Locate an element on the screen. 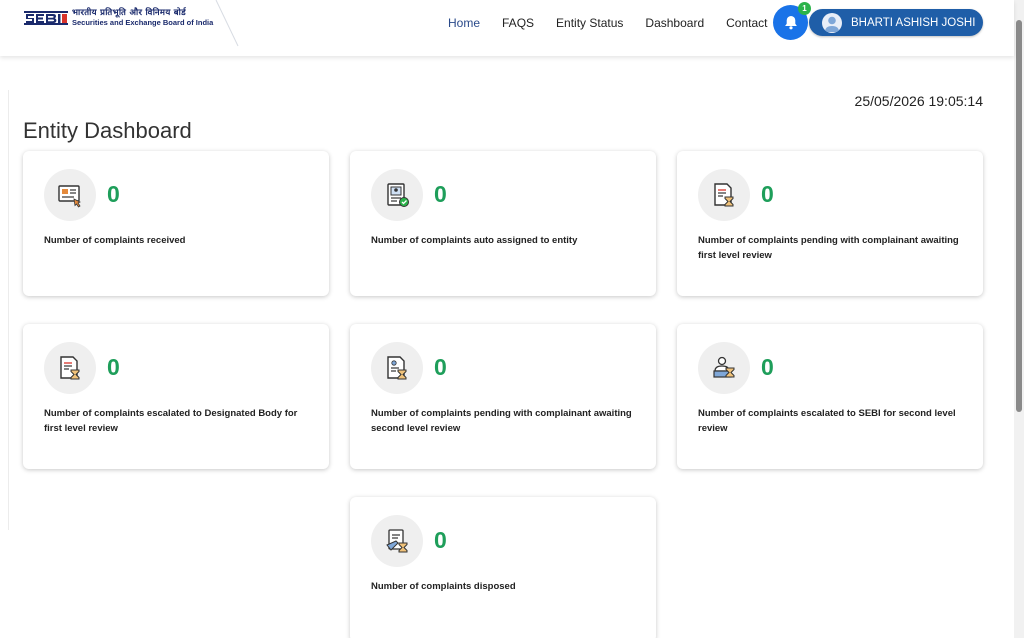  page-title: Entity Dashboard is located at coordinates (107, 130).